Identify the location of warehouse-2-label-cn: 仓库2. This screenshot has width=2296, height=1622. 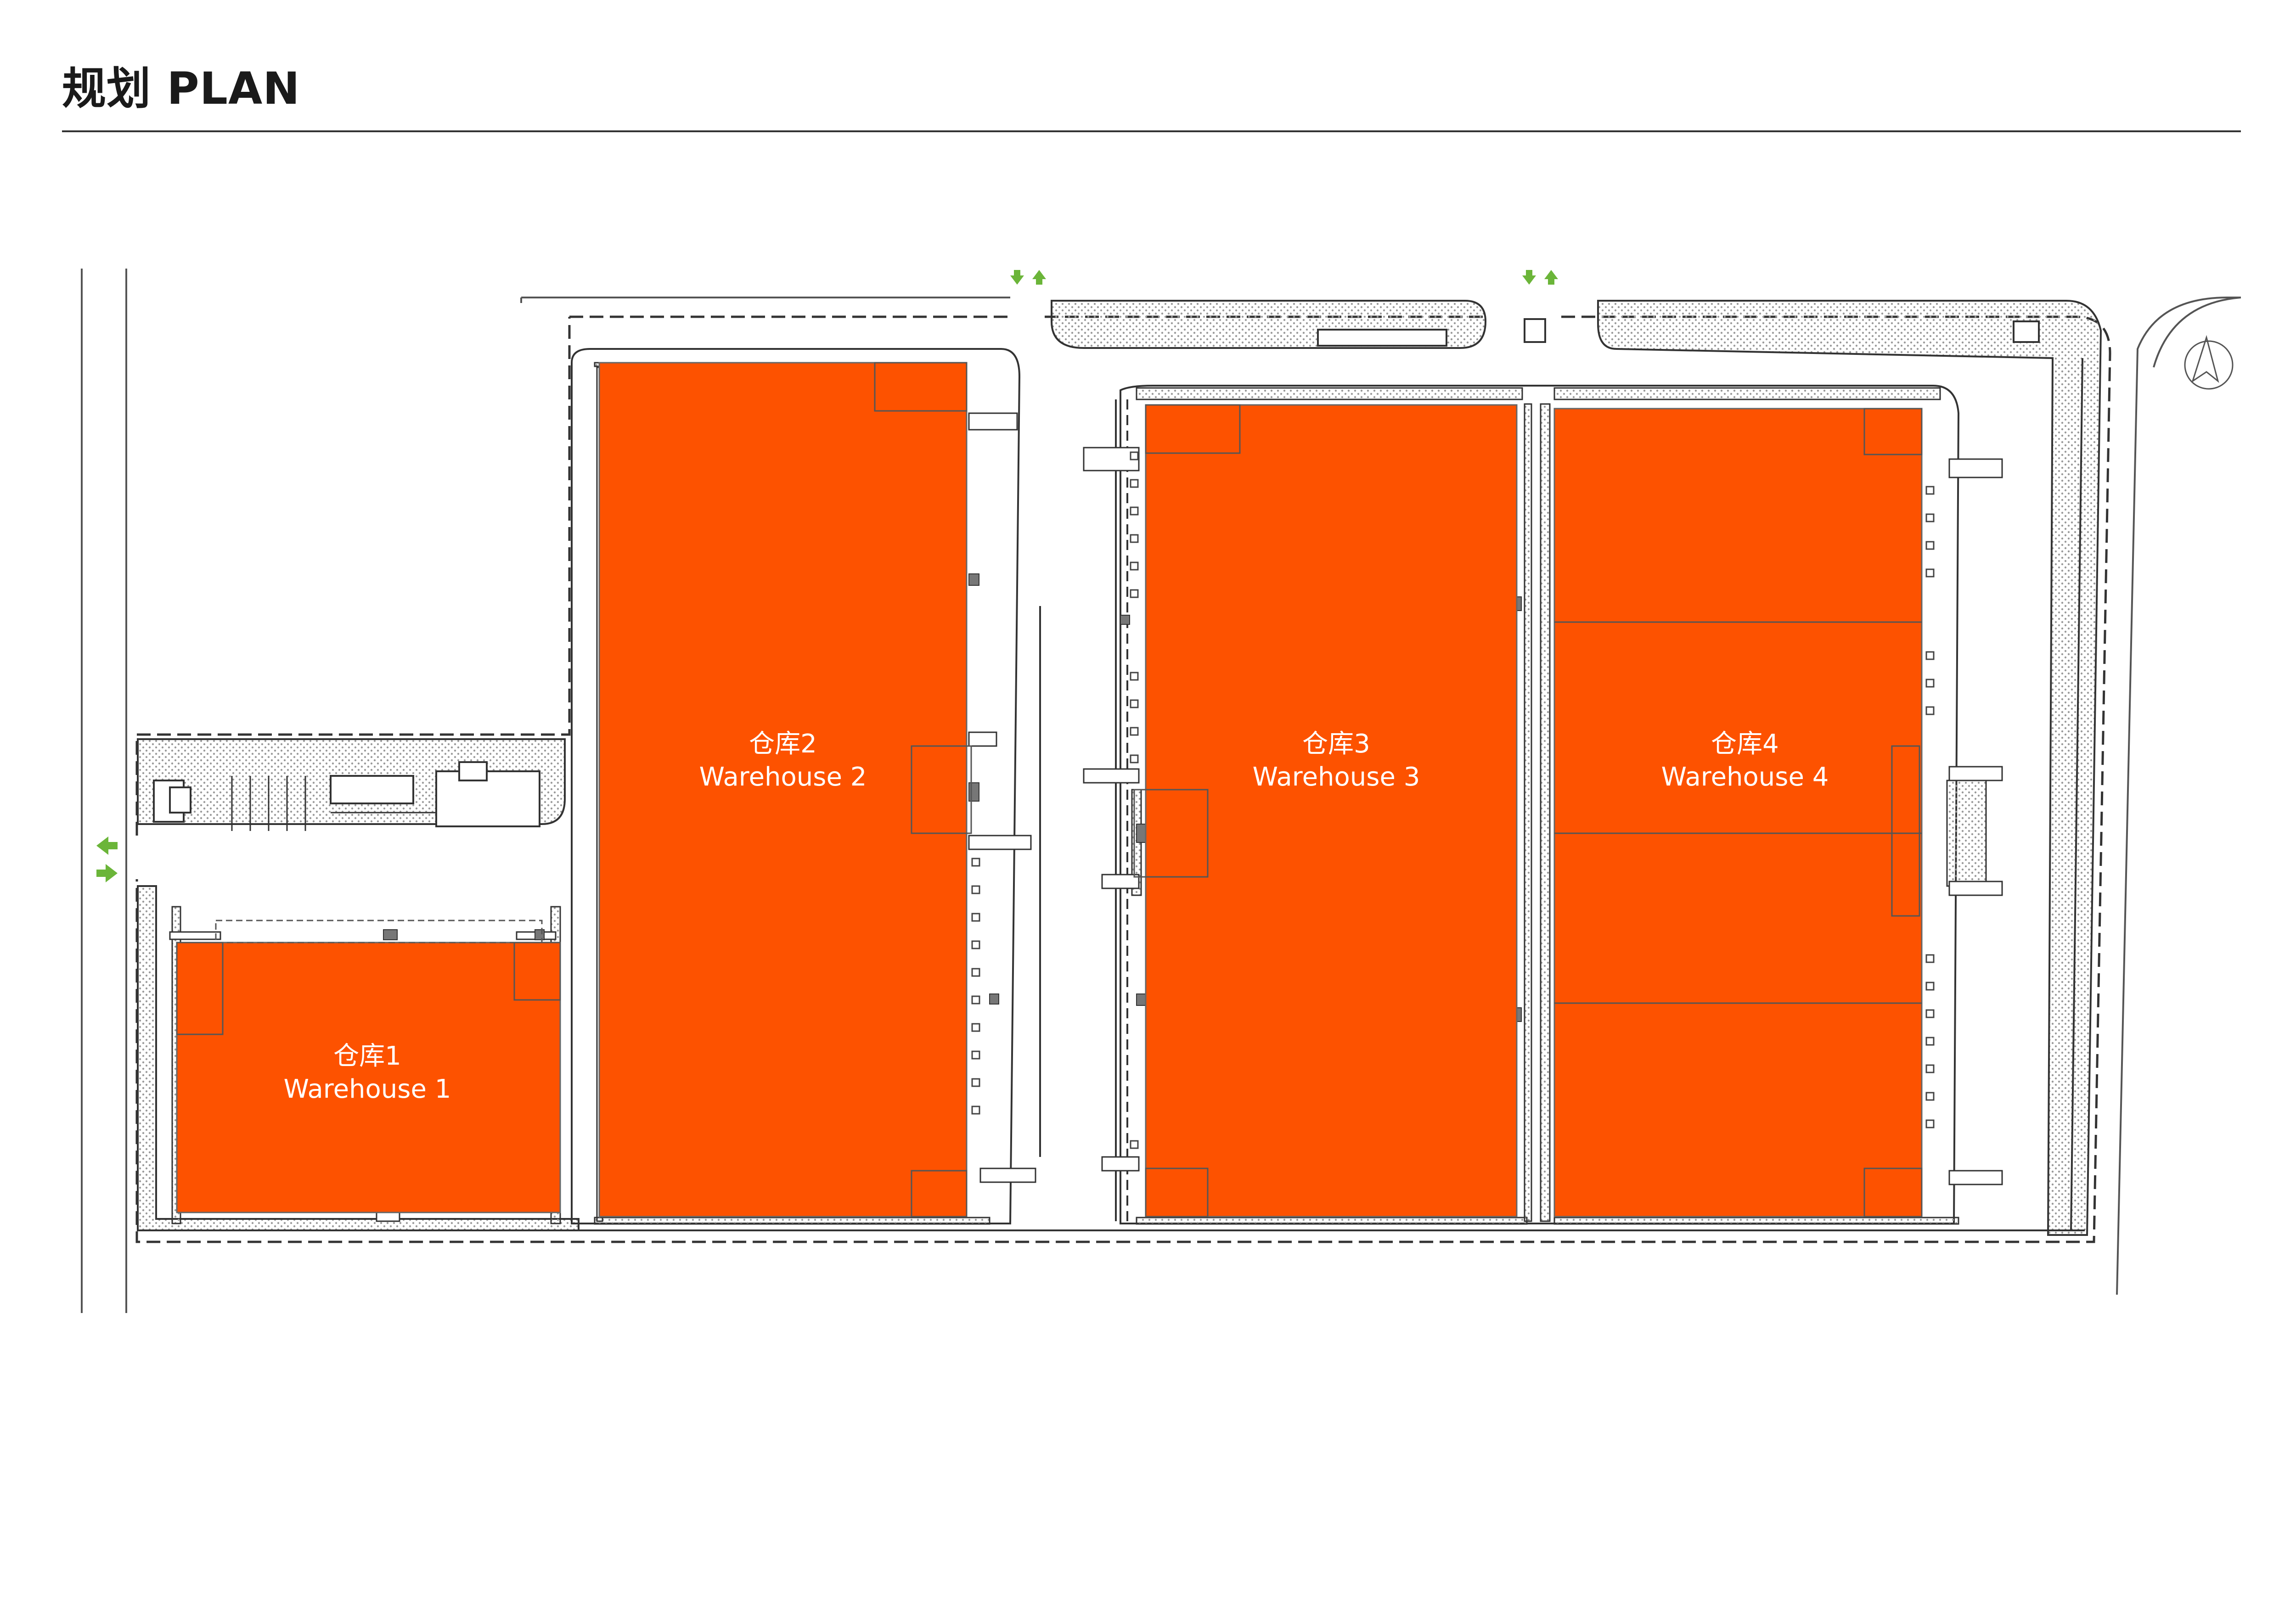
(783, 744).